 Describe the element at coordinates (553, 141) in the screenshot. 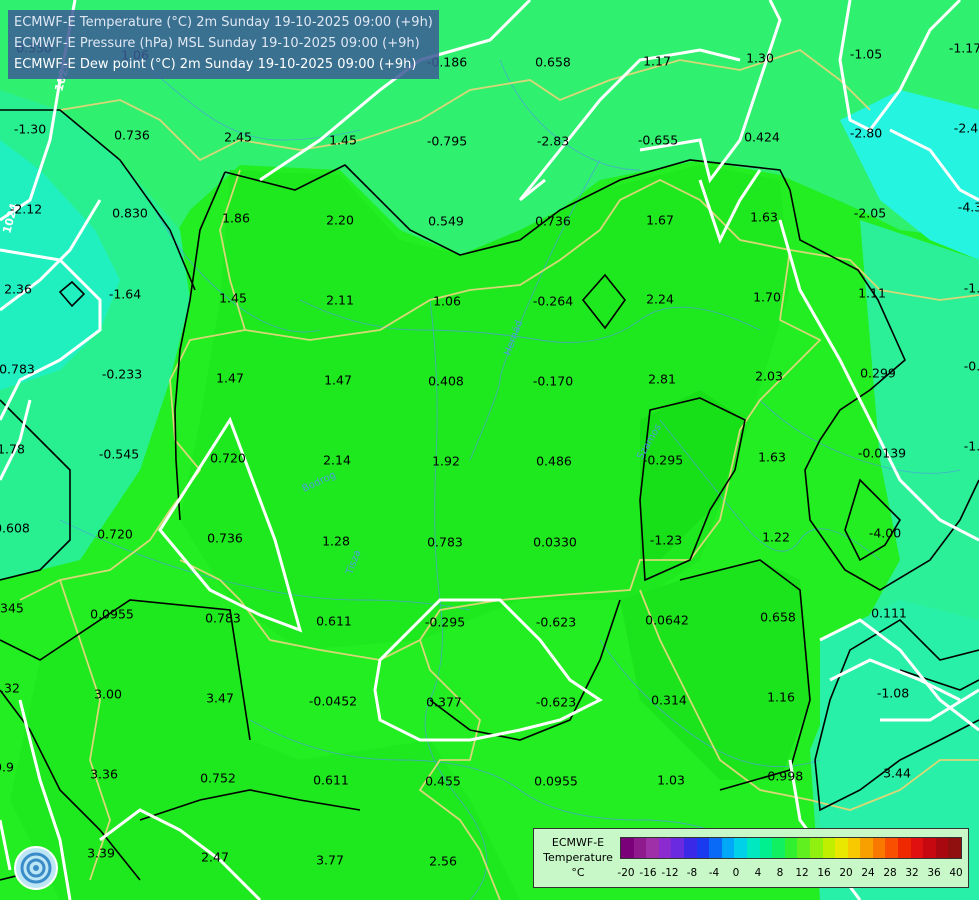

I see `grid-value: -2.83` at that location.